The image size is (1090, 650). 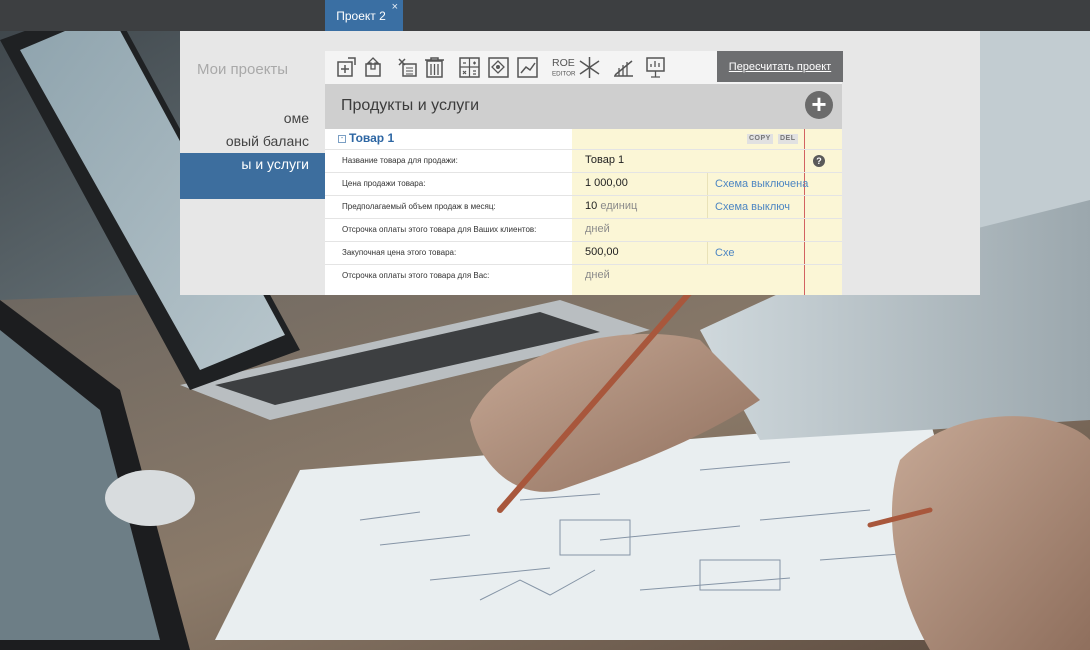 What do you see at coordinates (761, 207) in the screenshot?
I see `scheme-toggle-link: Схема выключ` at bounding box center [761, 207].